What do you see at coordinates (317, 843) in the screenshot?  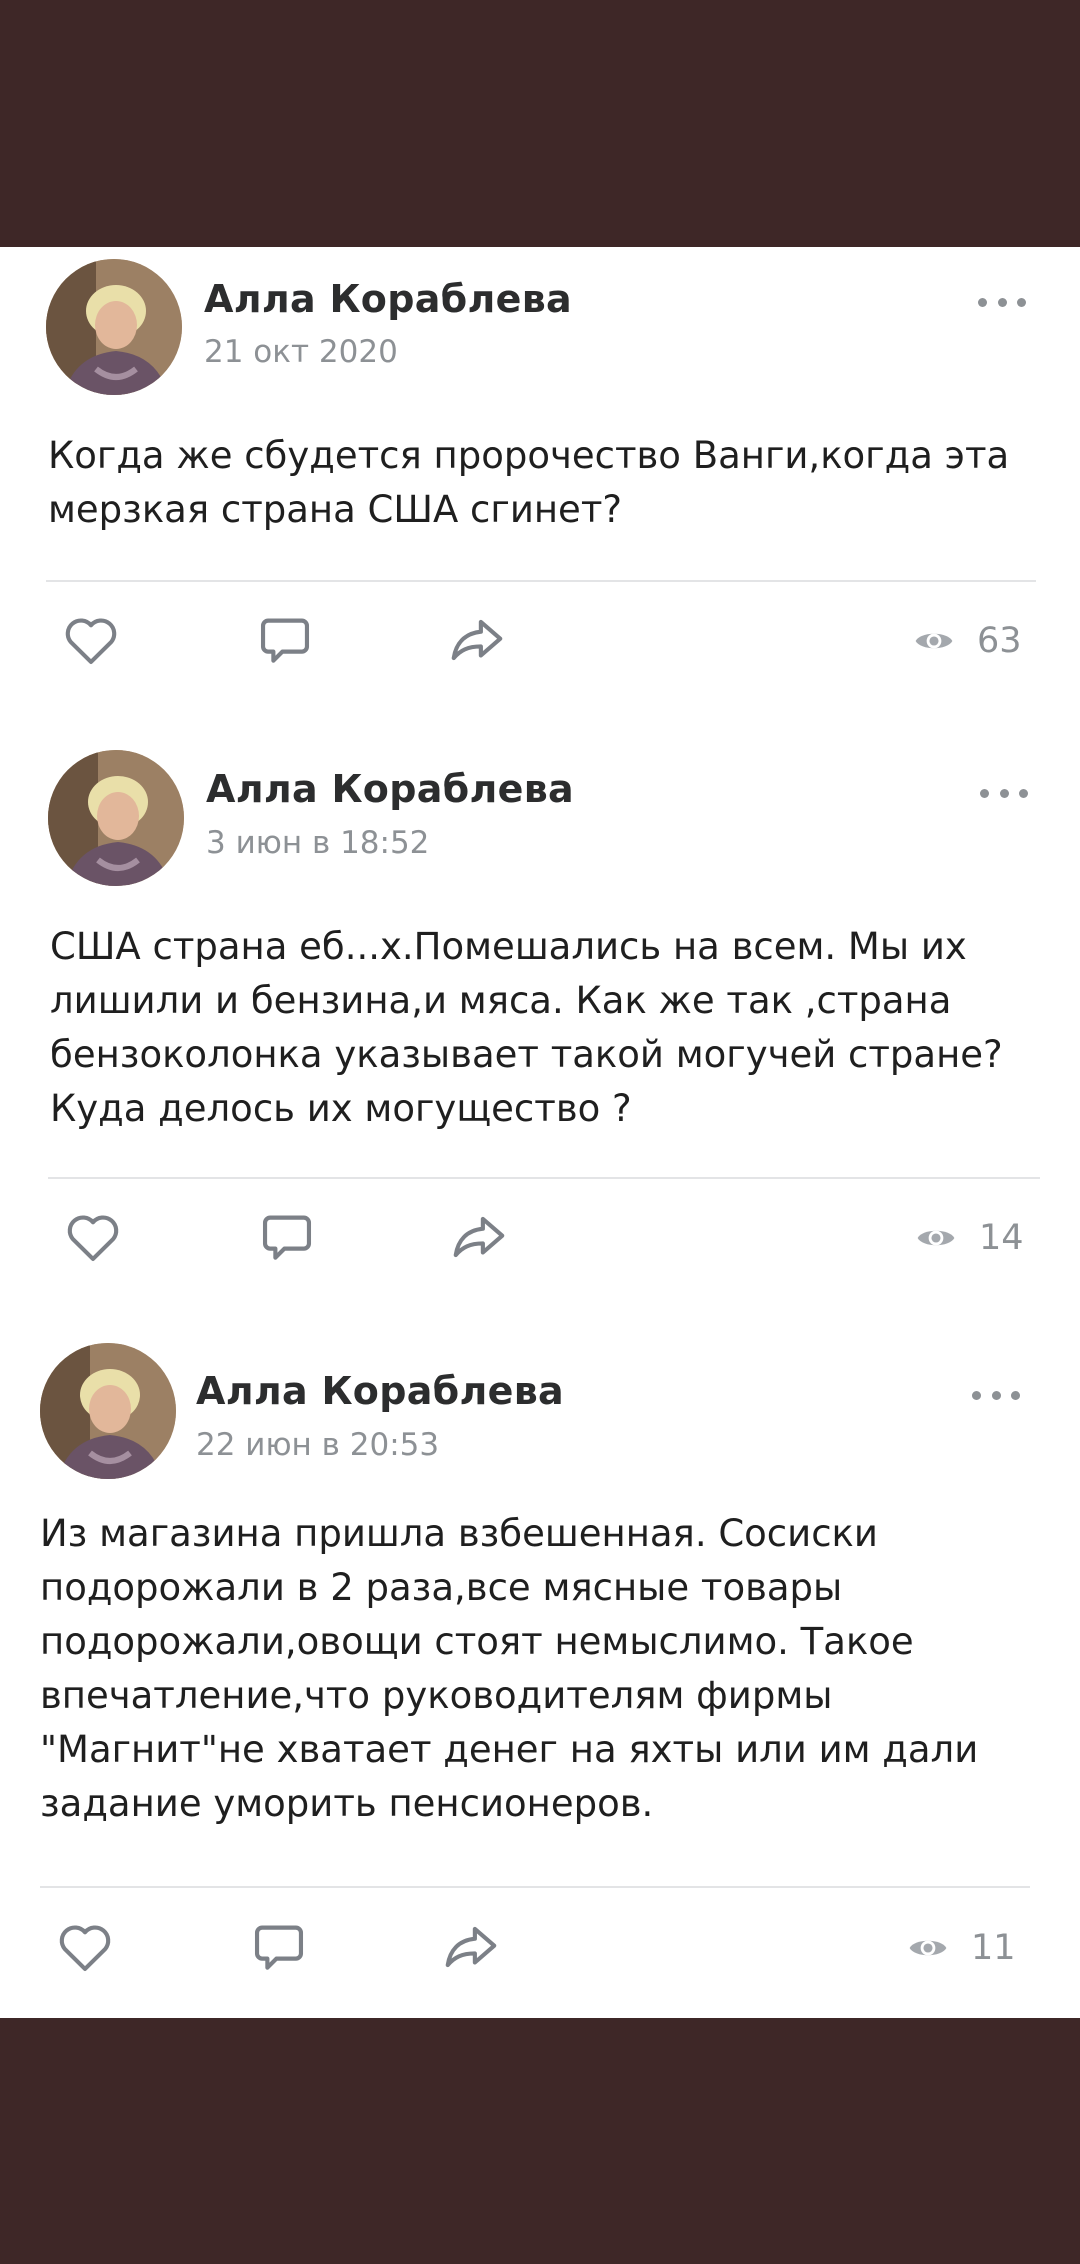 I see `post-date: 3 июн в 18:52` at bounding box center [317, 843].